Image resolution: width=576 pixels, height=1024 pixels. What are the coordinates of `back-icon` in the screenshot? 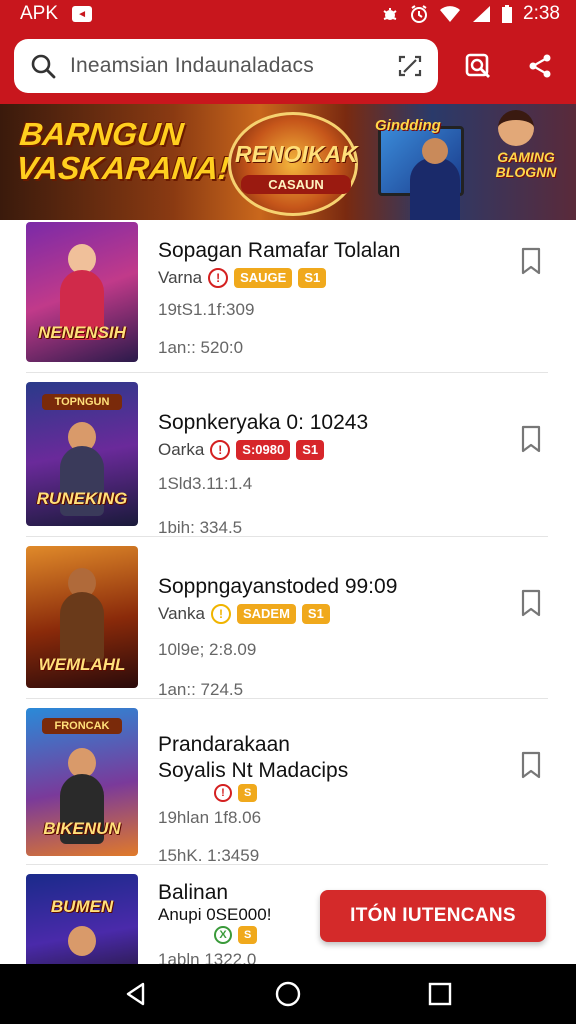 It's located at (135, 994).